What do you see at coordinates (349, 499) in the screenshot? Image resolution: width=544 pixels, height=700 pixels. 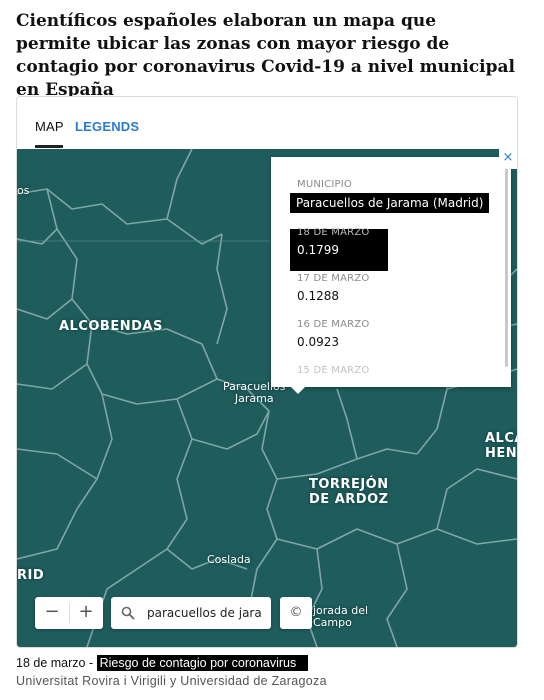 I see `place-label-torrejon-line2: DE ARDOZ` at bounding box center [349, 499].